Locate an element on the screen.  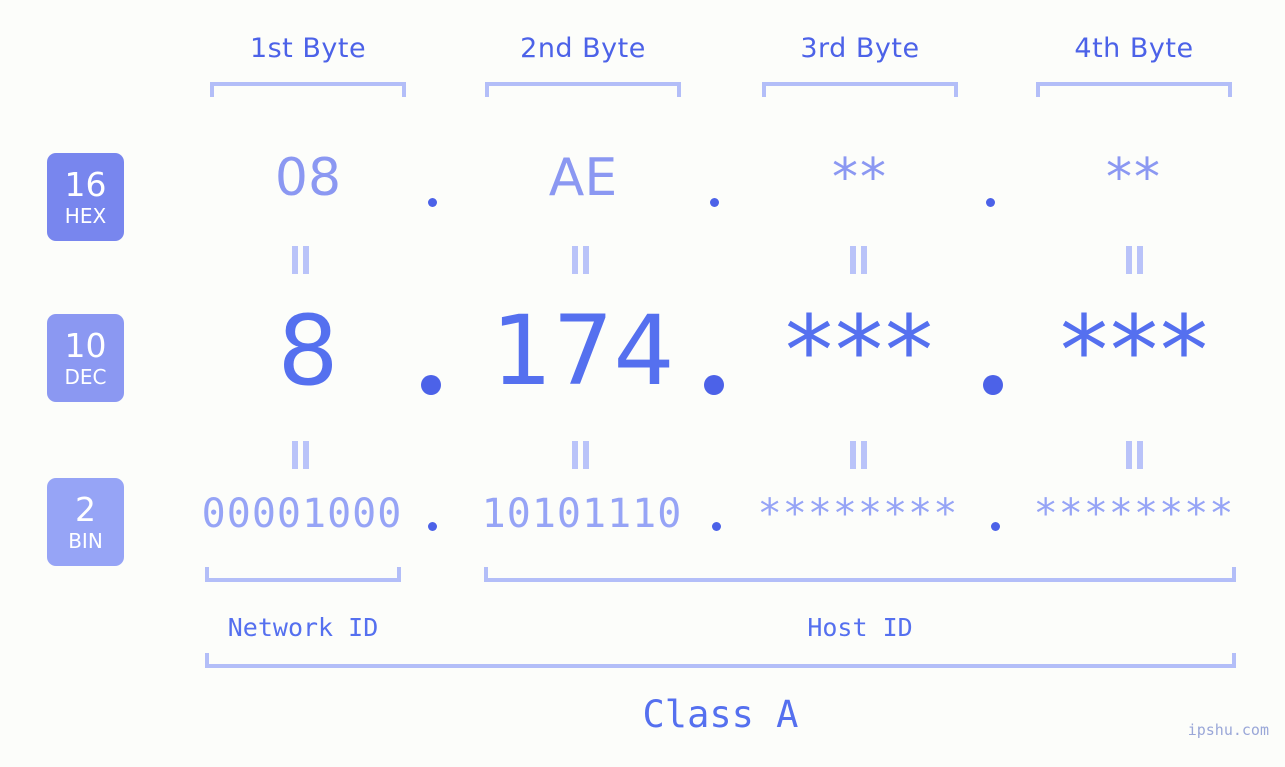
byte-header-1: 1st Byte is located at coordinates (308, 48).